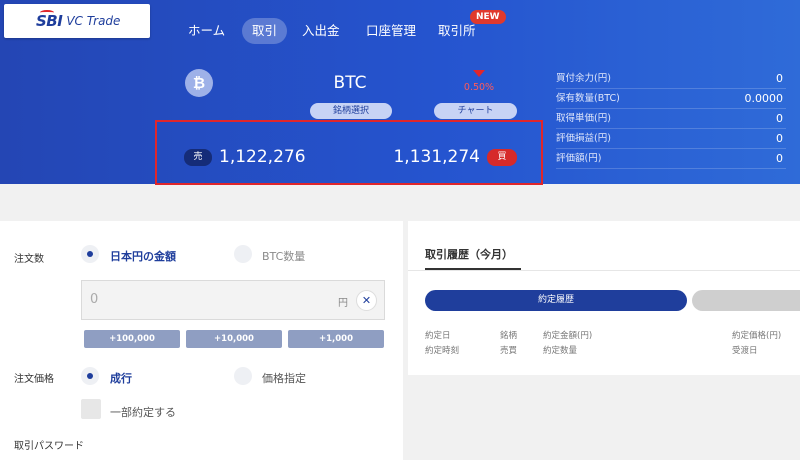  Describe the element at coordinates (391, 31) in the screenshot. I see `nav-item-account: 口座管理` at that location.